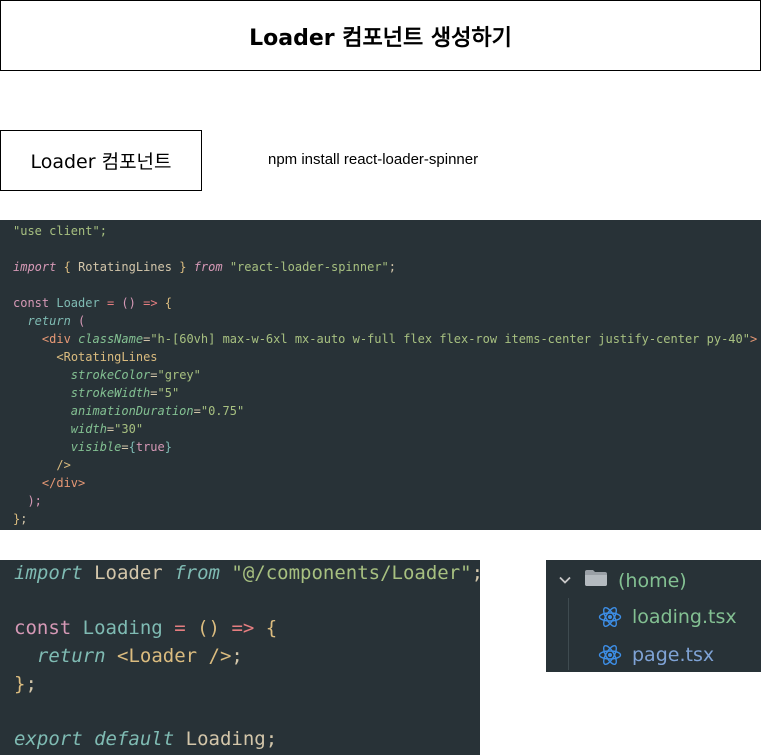  I want to click on code-line: export default Loading;, so click(146, 739).